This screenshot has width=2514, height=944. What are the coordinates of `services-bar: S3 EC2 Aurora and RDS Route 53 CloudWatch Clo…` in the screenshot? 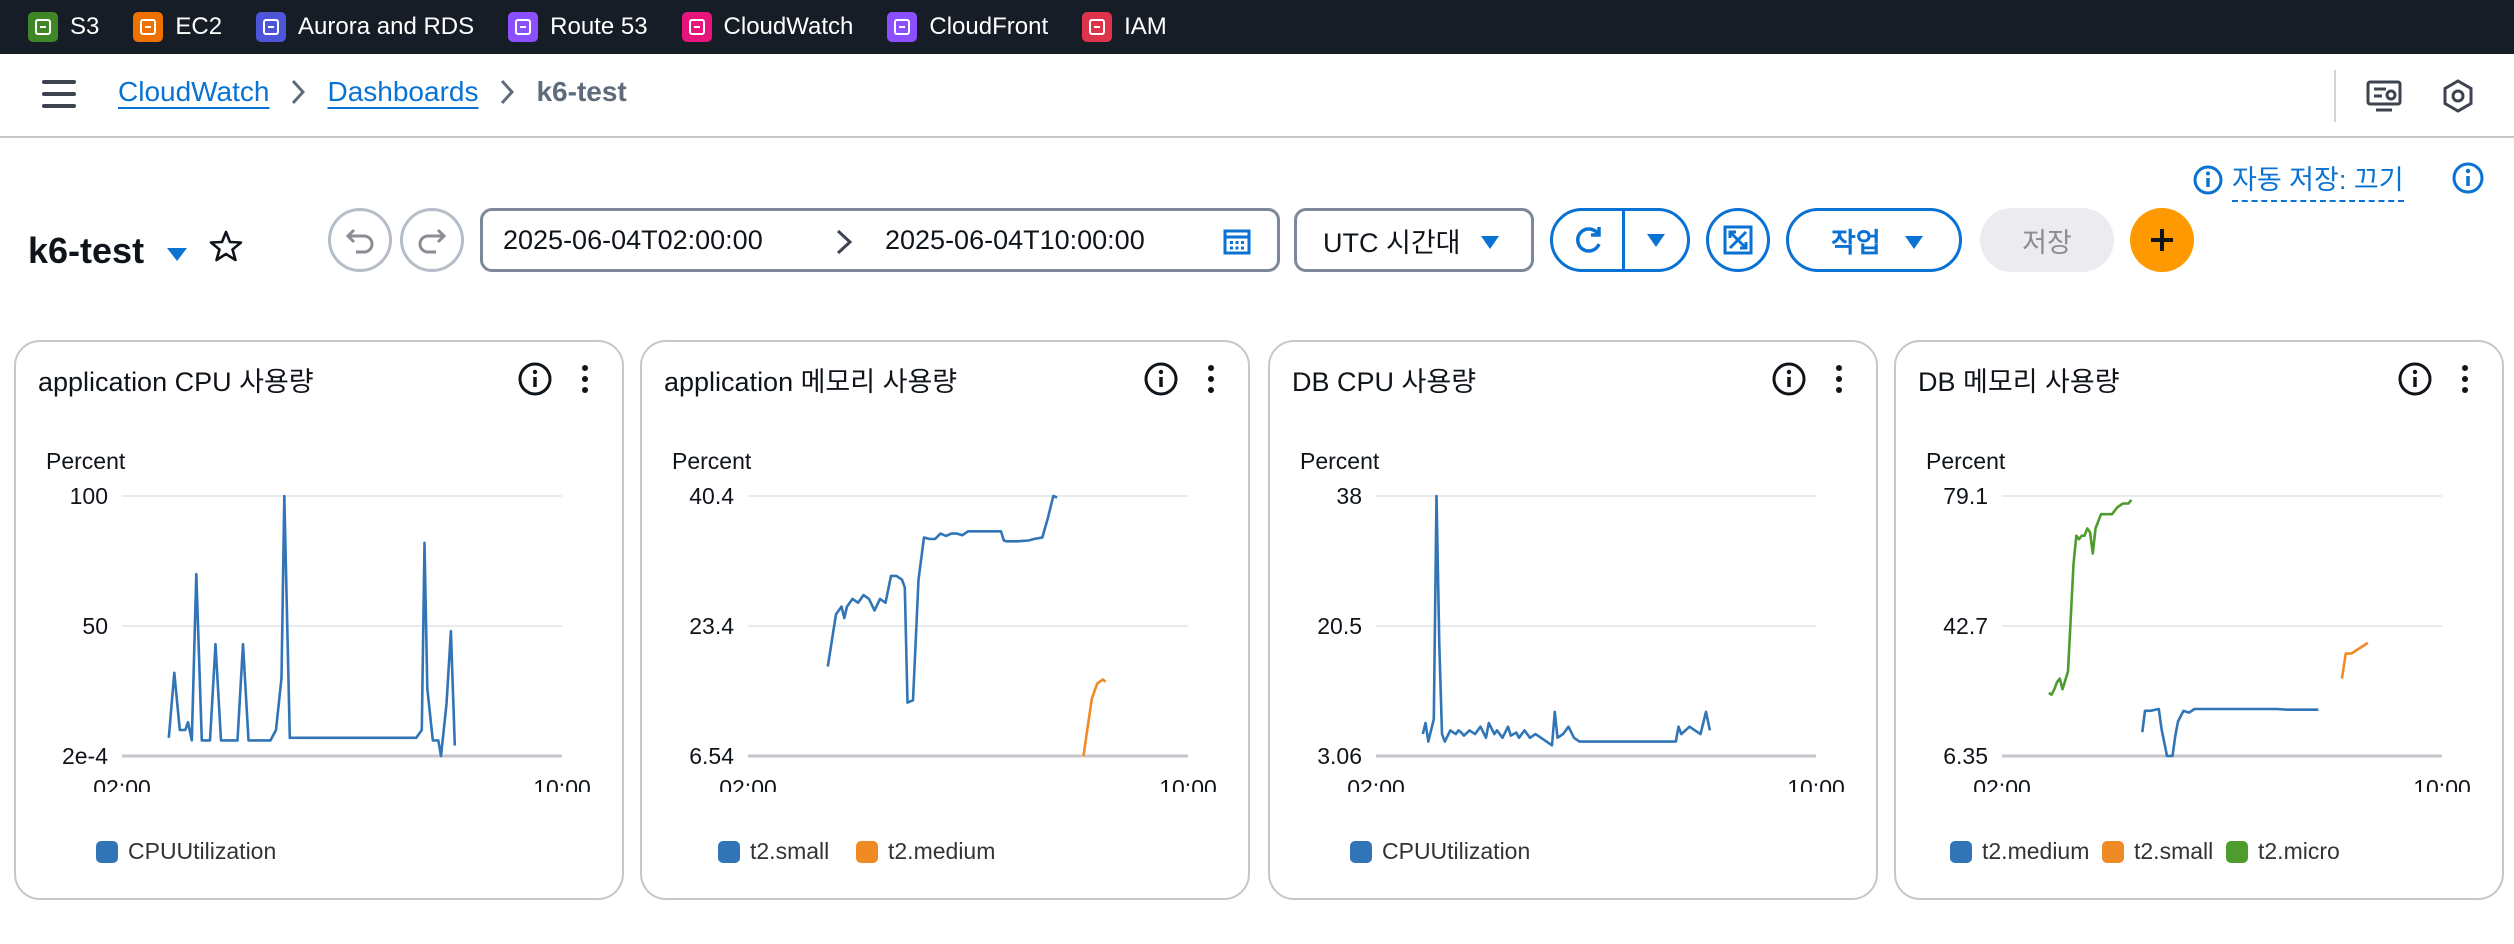 It's located at (1257, 27).